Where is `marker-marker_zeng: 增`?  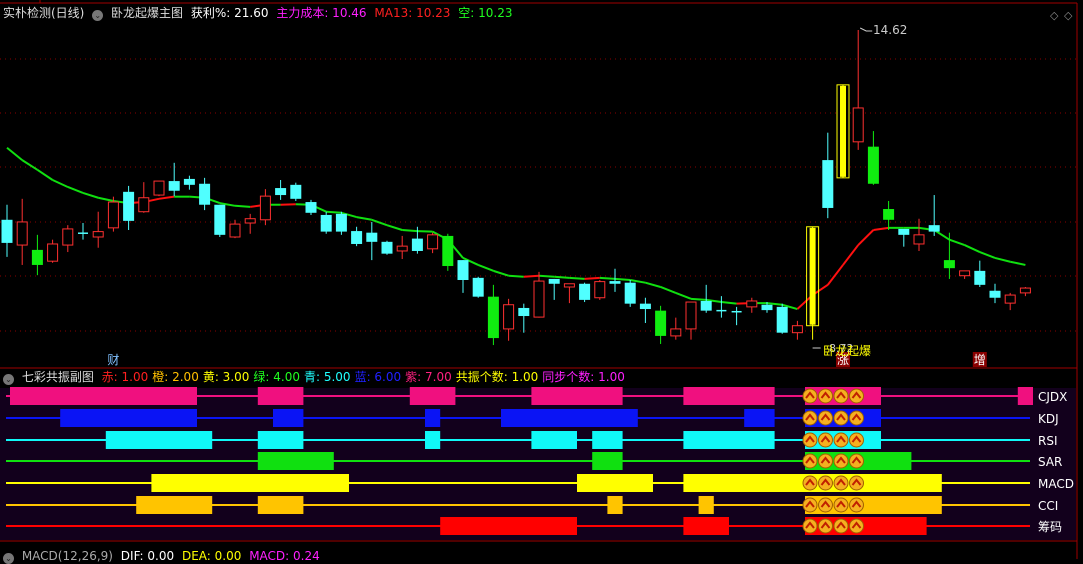
marker-marker_zeng: 增 is located at coordinates (980, 360).